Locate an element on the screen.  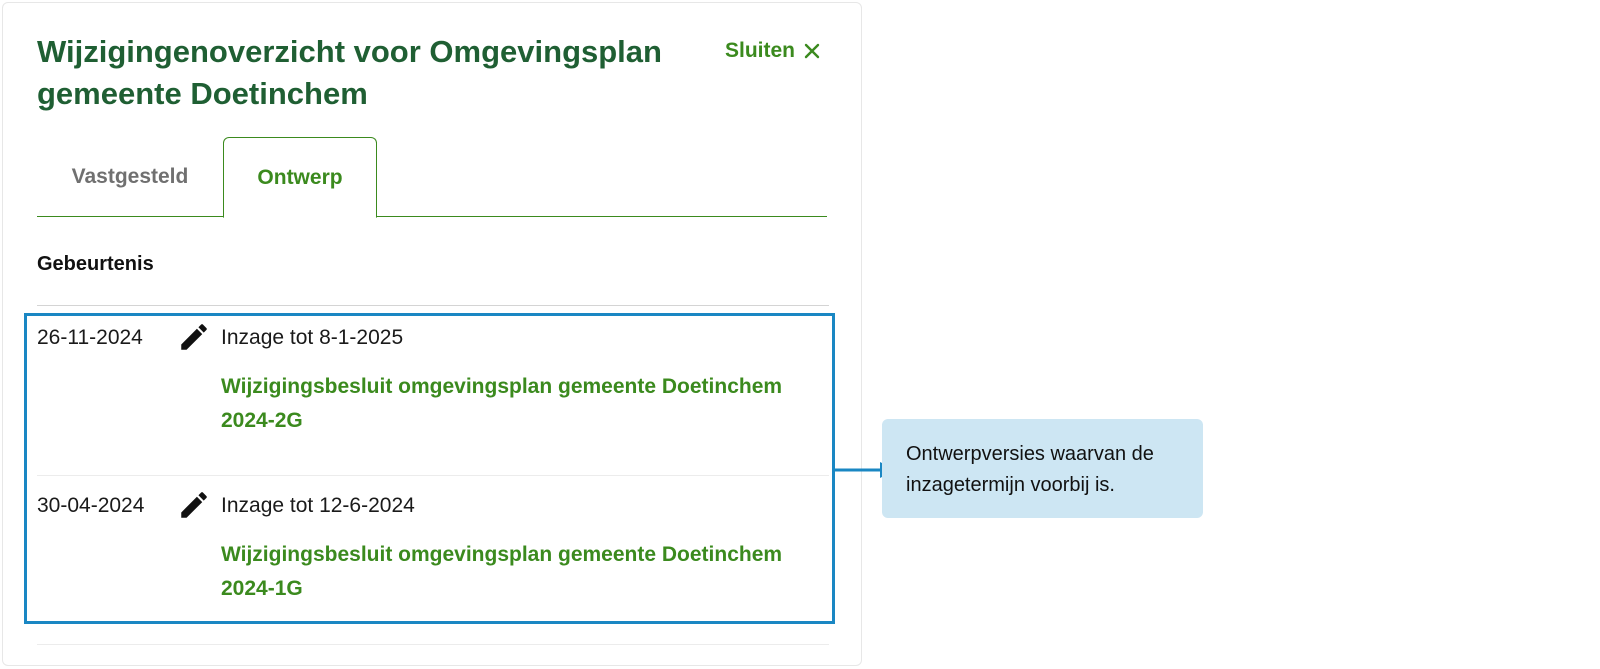
header-divider is located at coordinates (433, 305).